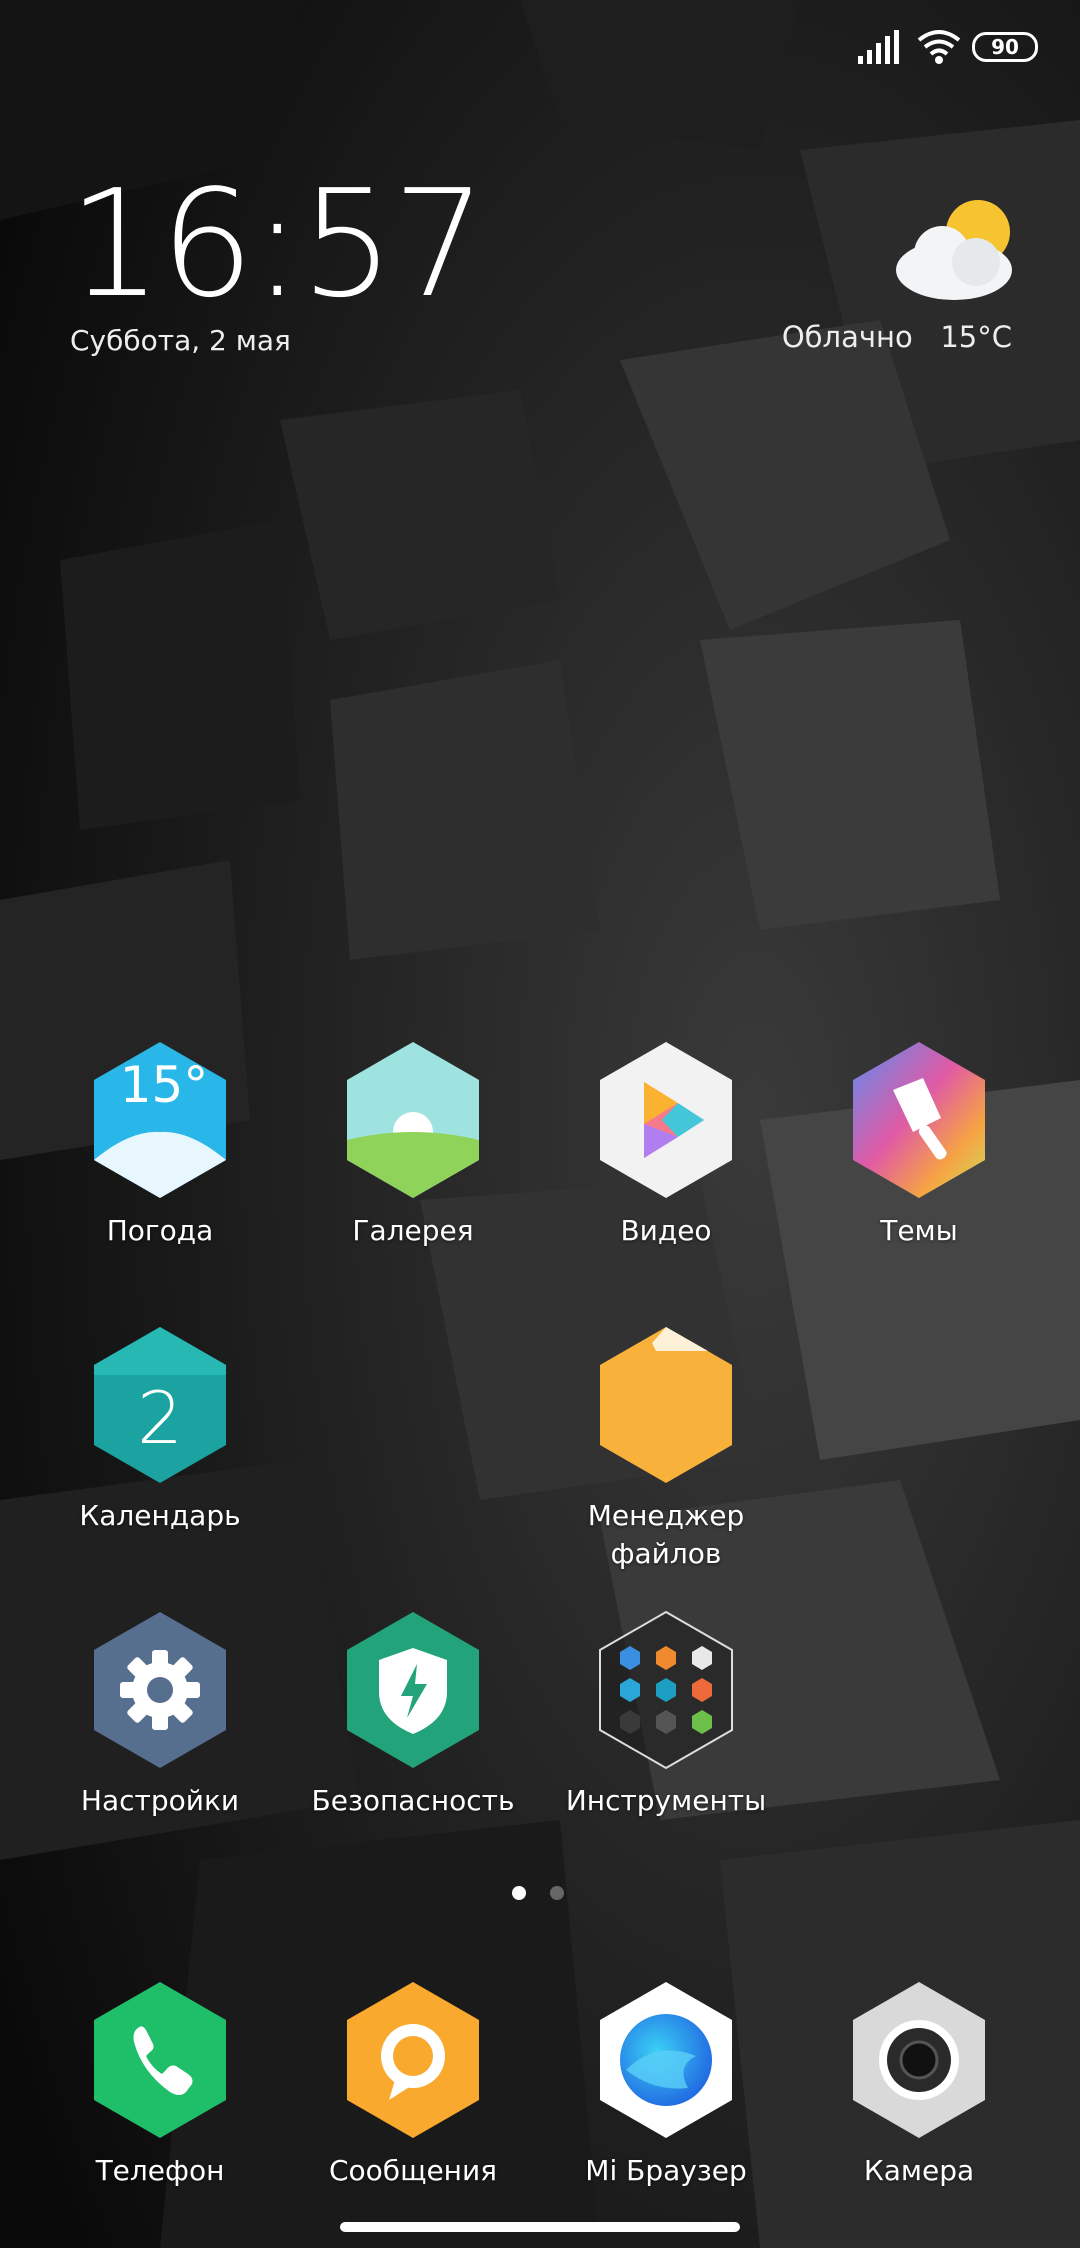 The height and width of the screenshot is (2248, 1080). What do you see at coordinates (666, 1534) in the screenshot?
I see `app-label: Менеджер файлов` at bounding box center [666, 1534].